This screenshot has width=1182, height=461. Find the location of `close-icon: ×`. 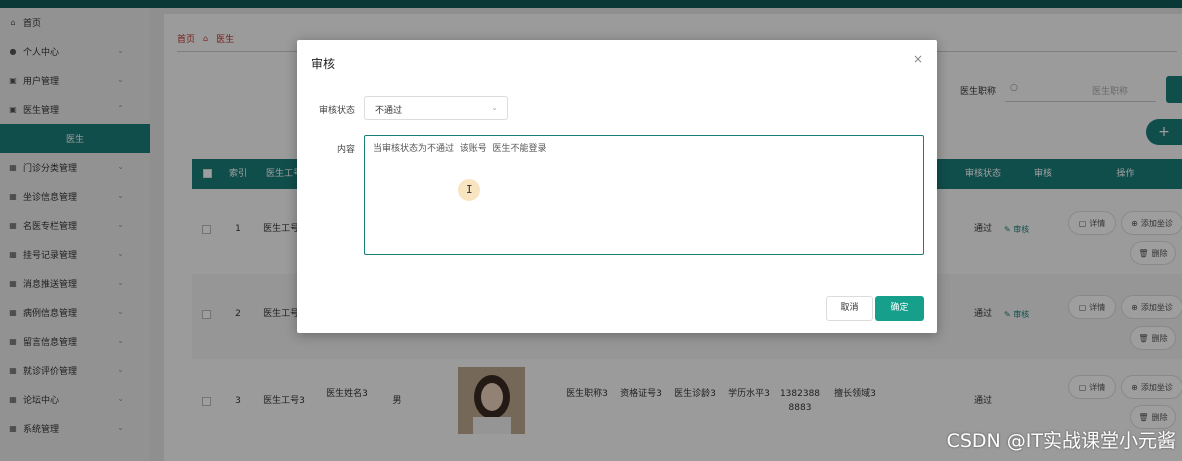

close-icon: × is located at coordinates (918, 59).